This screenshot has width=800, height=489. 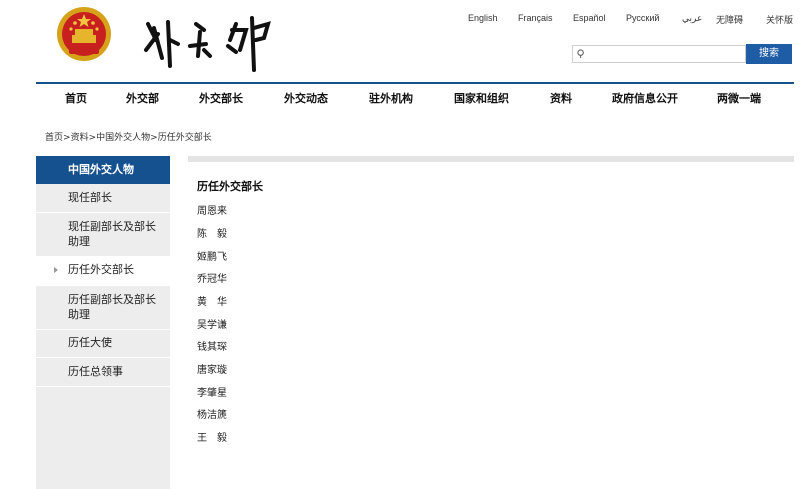 I want to click on search-input, so click(x=659, y=58).